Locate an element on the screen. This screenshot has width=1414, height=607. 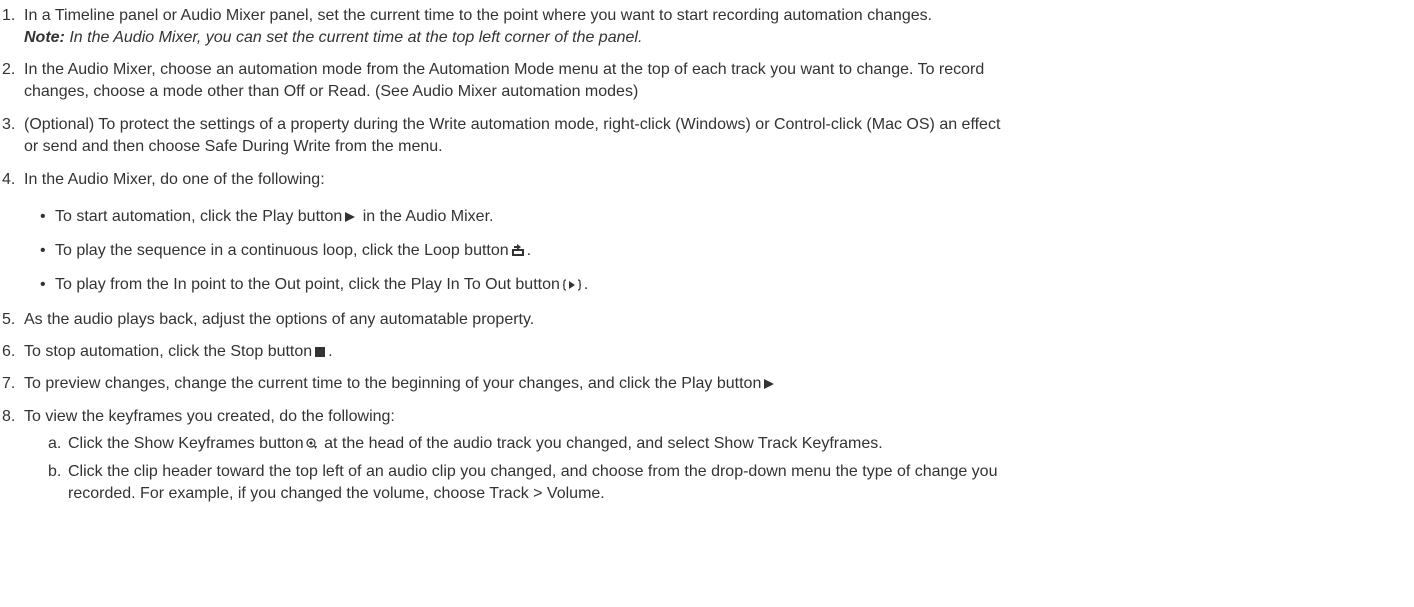
step-number: 3. is located at coordinates (9, 124).